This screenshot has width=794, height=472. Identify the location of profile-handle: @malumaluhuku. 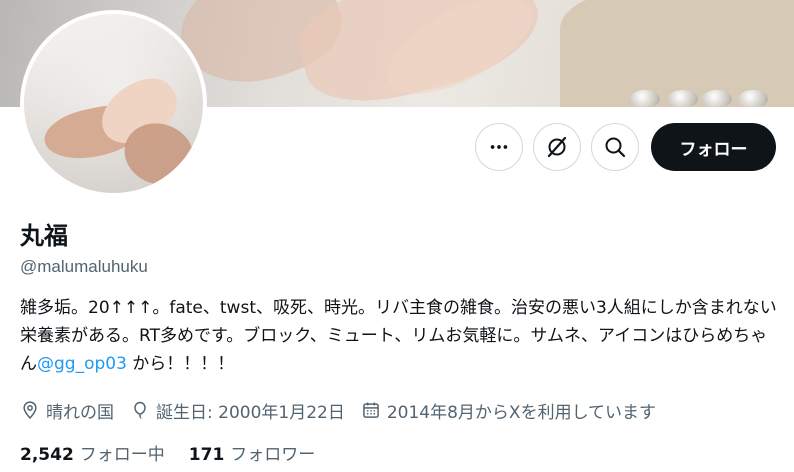
(84, 266).